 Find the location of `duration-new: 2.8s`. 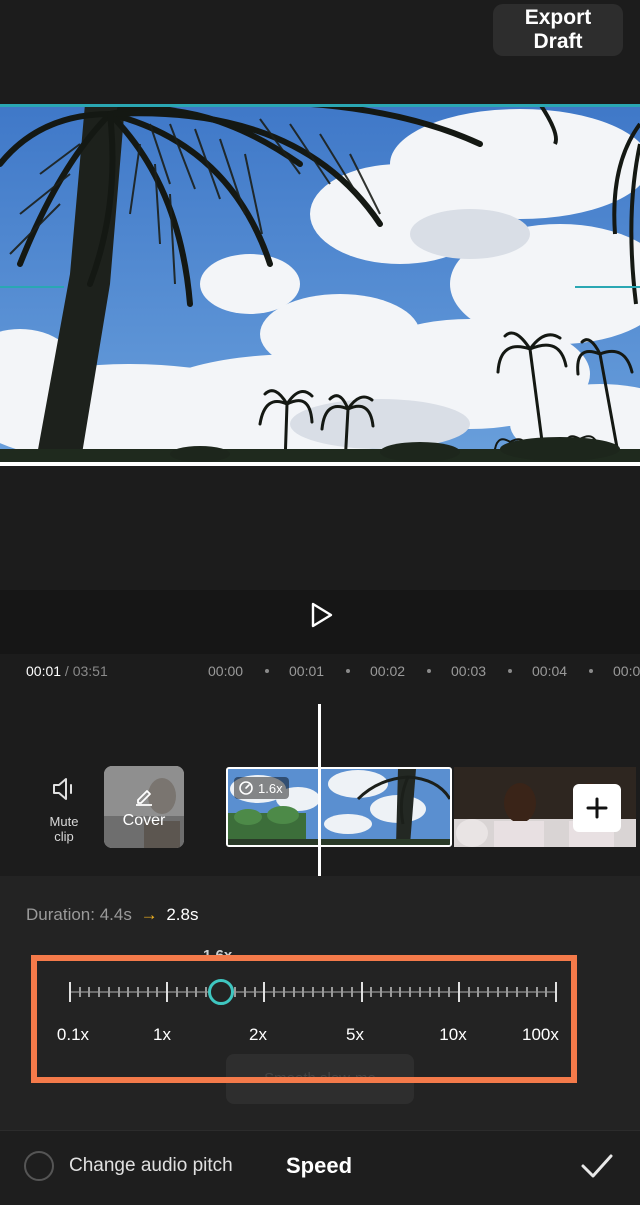

duration-new: 2.8s is located at coordinates (182, 914).